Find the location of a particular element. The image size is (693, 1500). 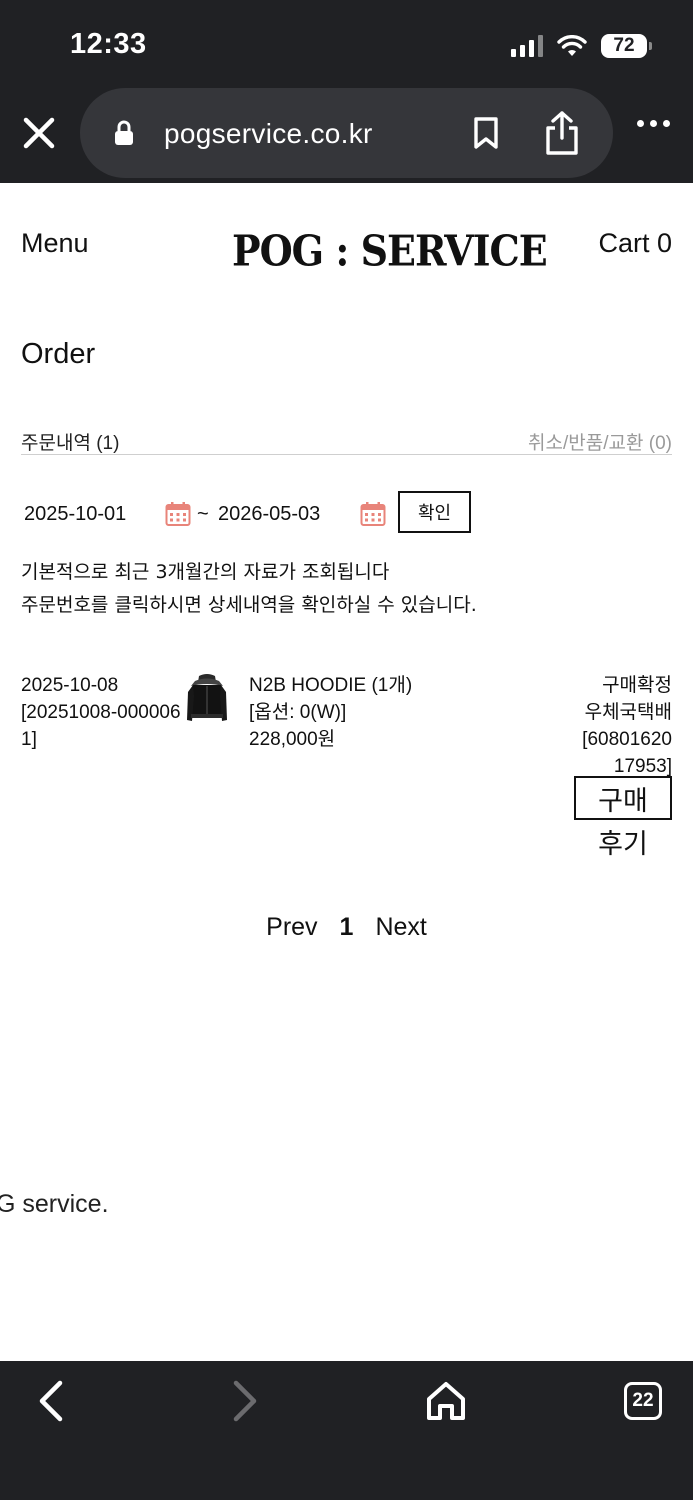

date-to-input: 2026-05-03 is located at coordinates (269, 514).